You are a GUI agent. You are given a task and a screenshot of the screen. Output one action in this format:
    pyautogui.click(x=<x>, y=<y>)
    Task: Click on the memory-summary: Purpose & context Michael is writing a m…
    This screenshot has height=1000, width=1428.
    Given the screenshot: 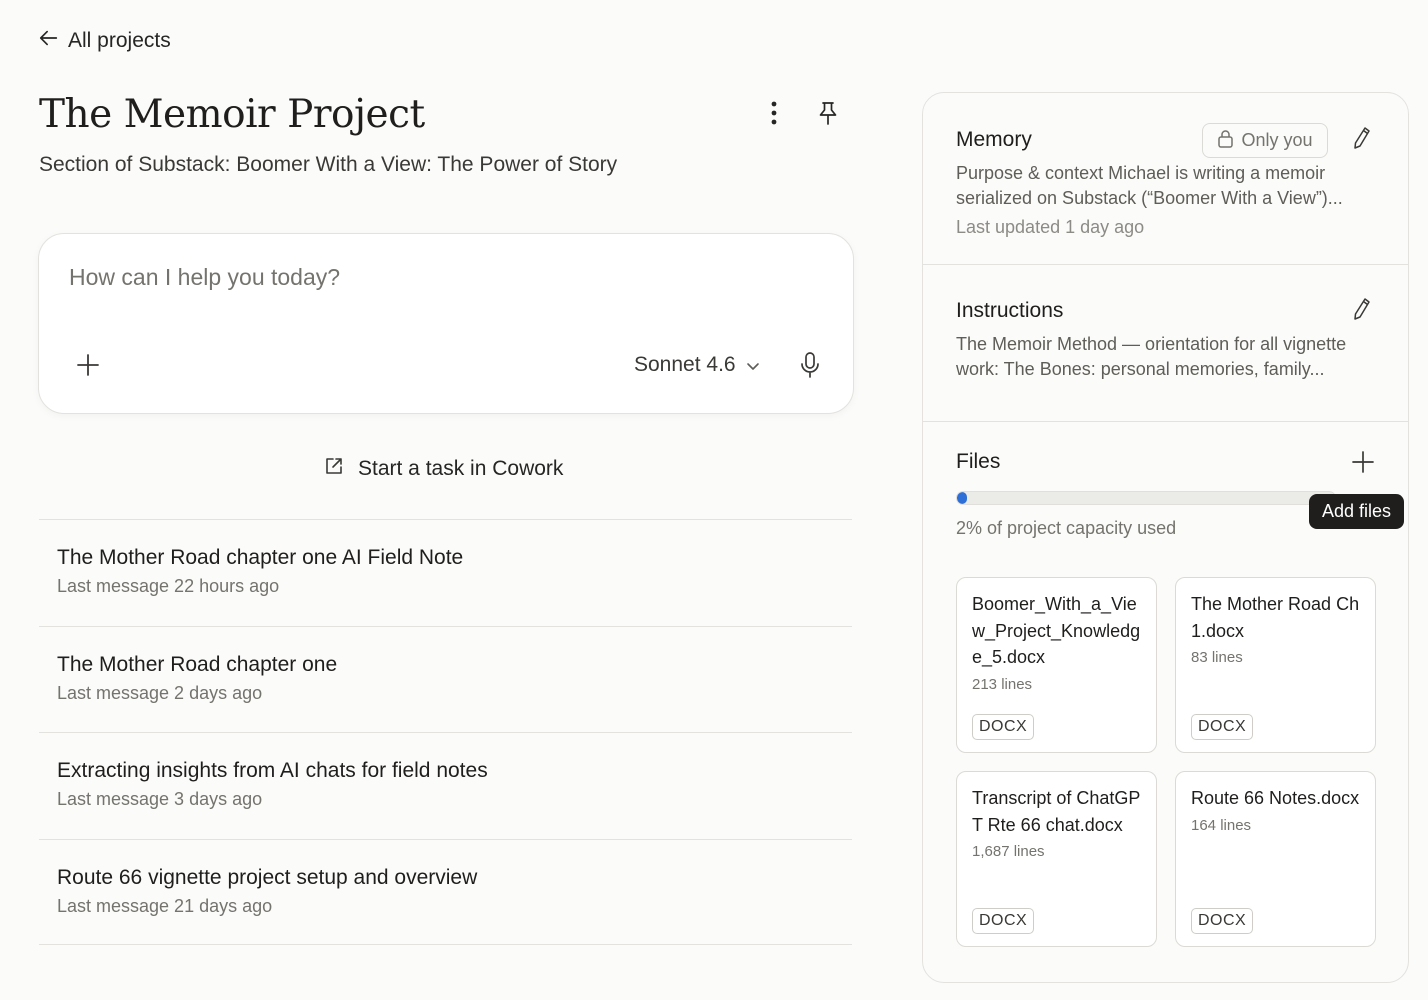 What is the action you would take?
    pyautogui.click(x=1149, y=185)
    